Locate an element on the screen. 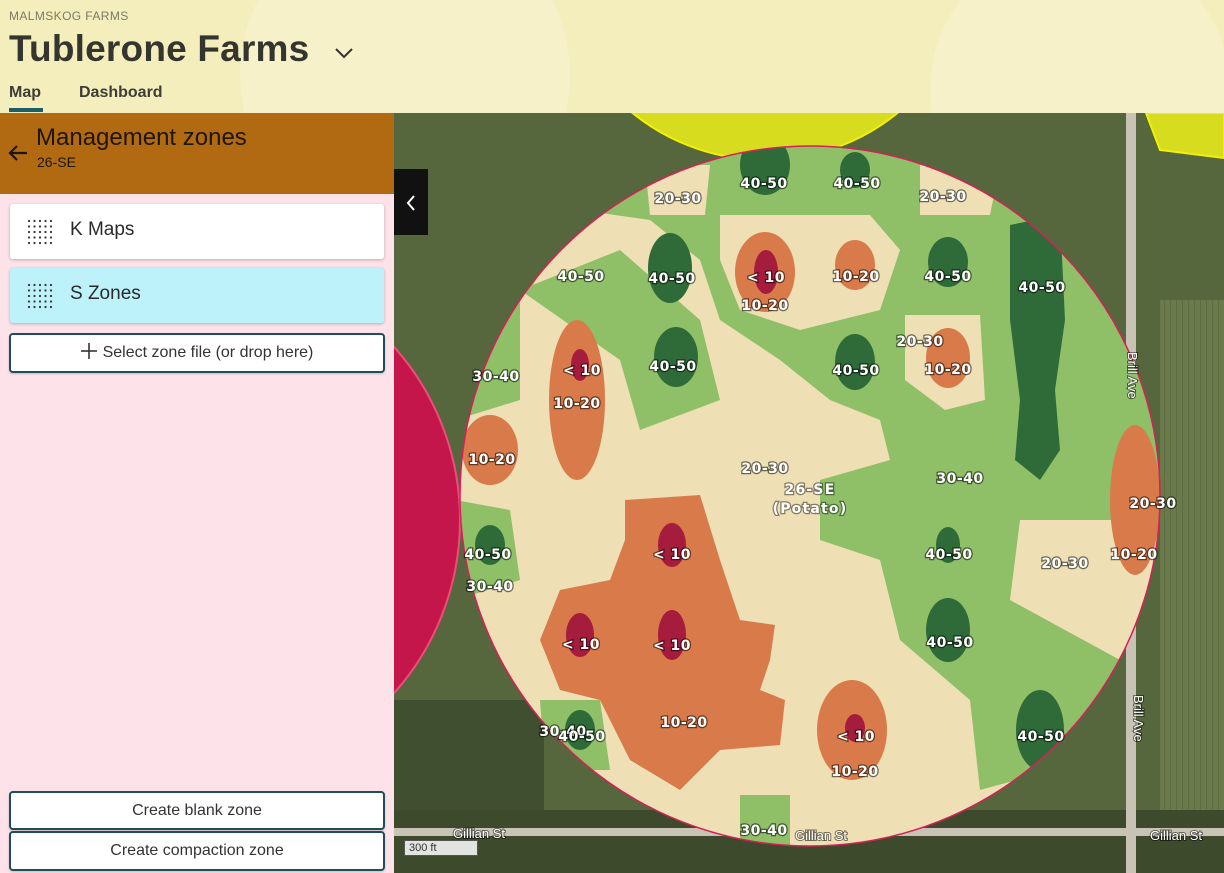 Image resolution: width=1224 pixels, height=873 pixels. create-blank-zone-button: Create blank zone is located at coordinates (197, 810).